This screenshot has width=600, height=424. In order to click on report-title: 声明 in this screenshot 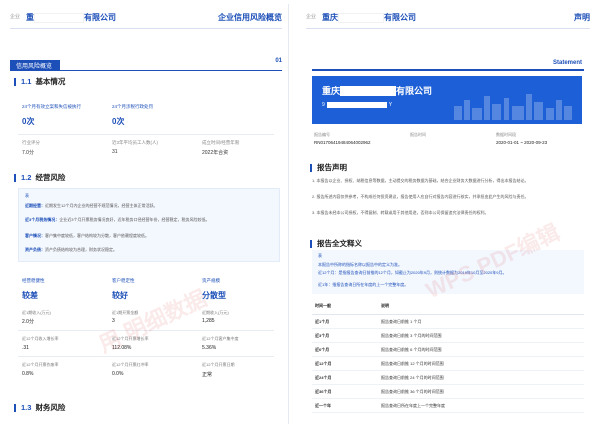, I will do `click(582, 17)`.